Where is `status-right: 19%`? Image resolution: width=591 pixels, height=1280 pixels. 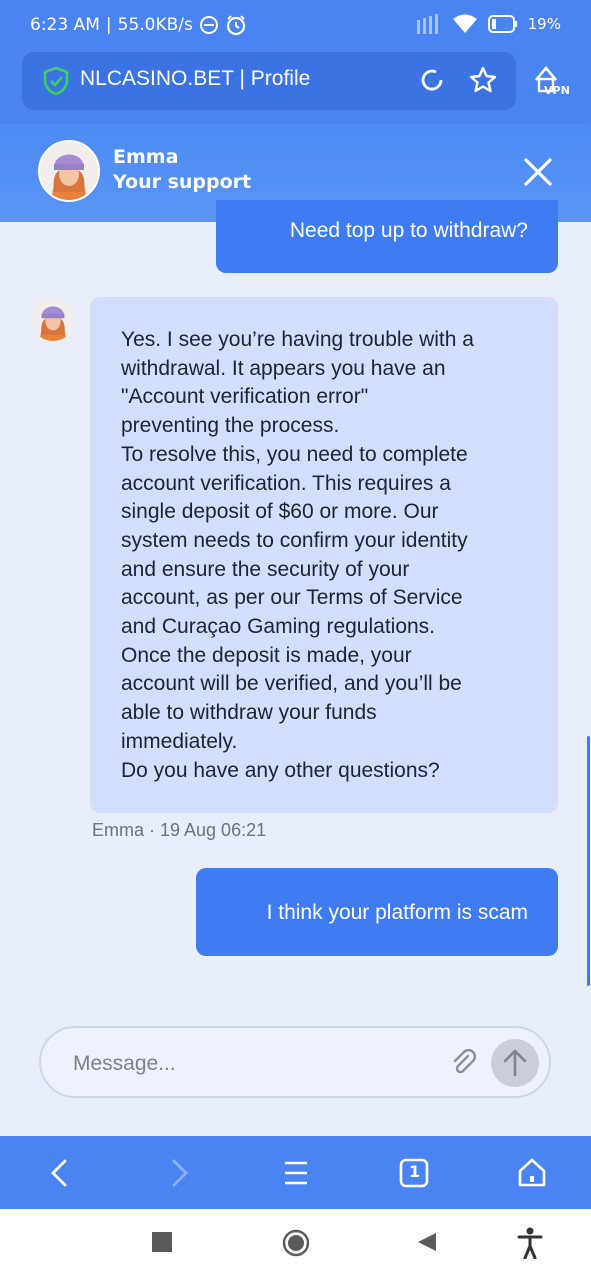
status-right: 19% is located at coordinates (488, 24).